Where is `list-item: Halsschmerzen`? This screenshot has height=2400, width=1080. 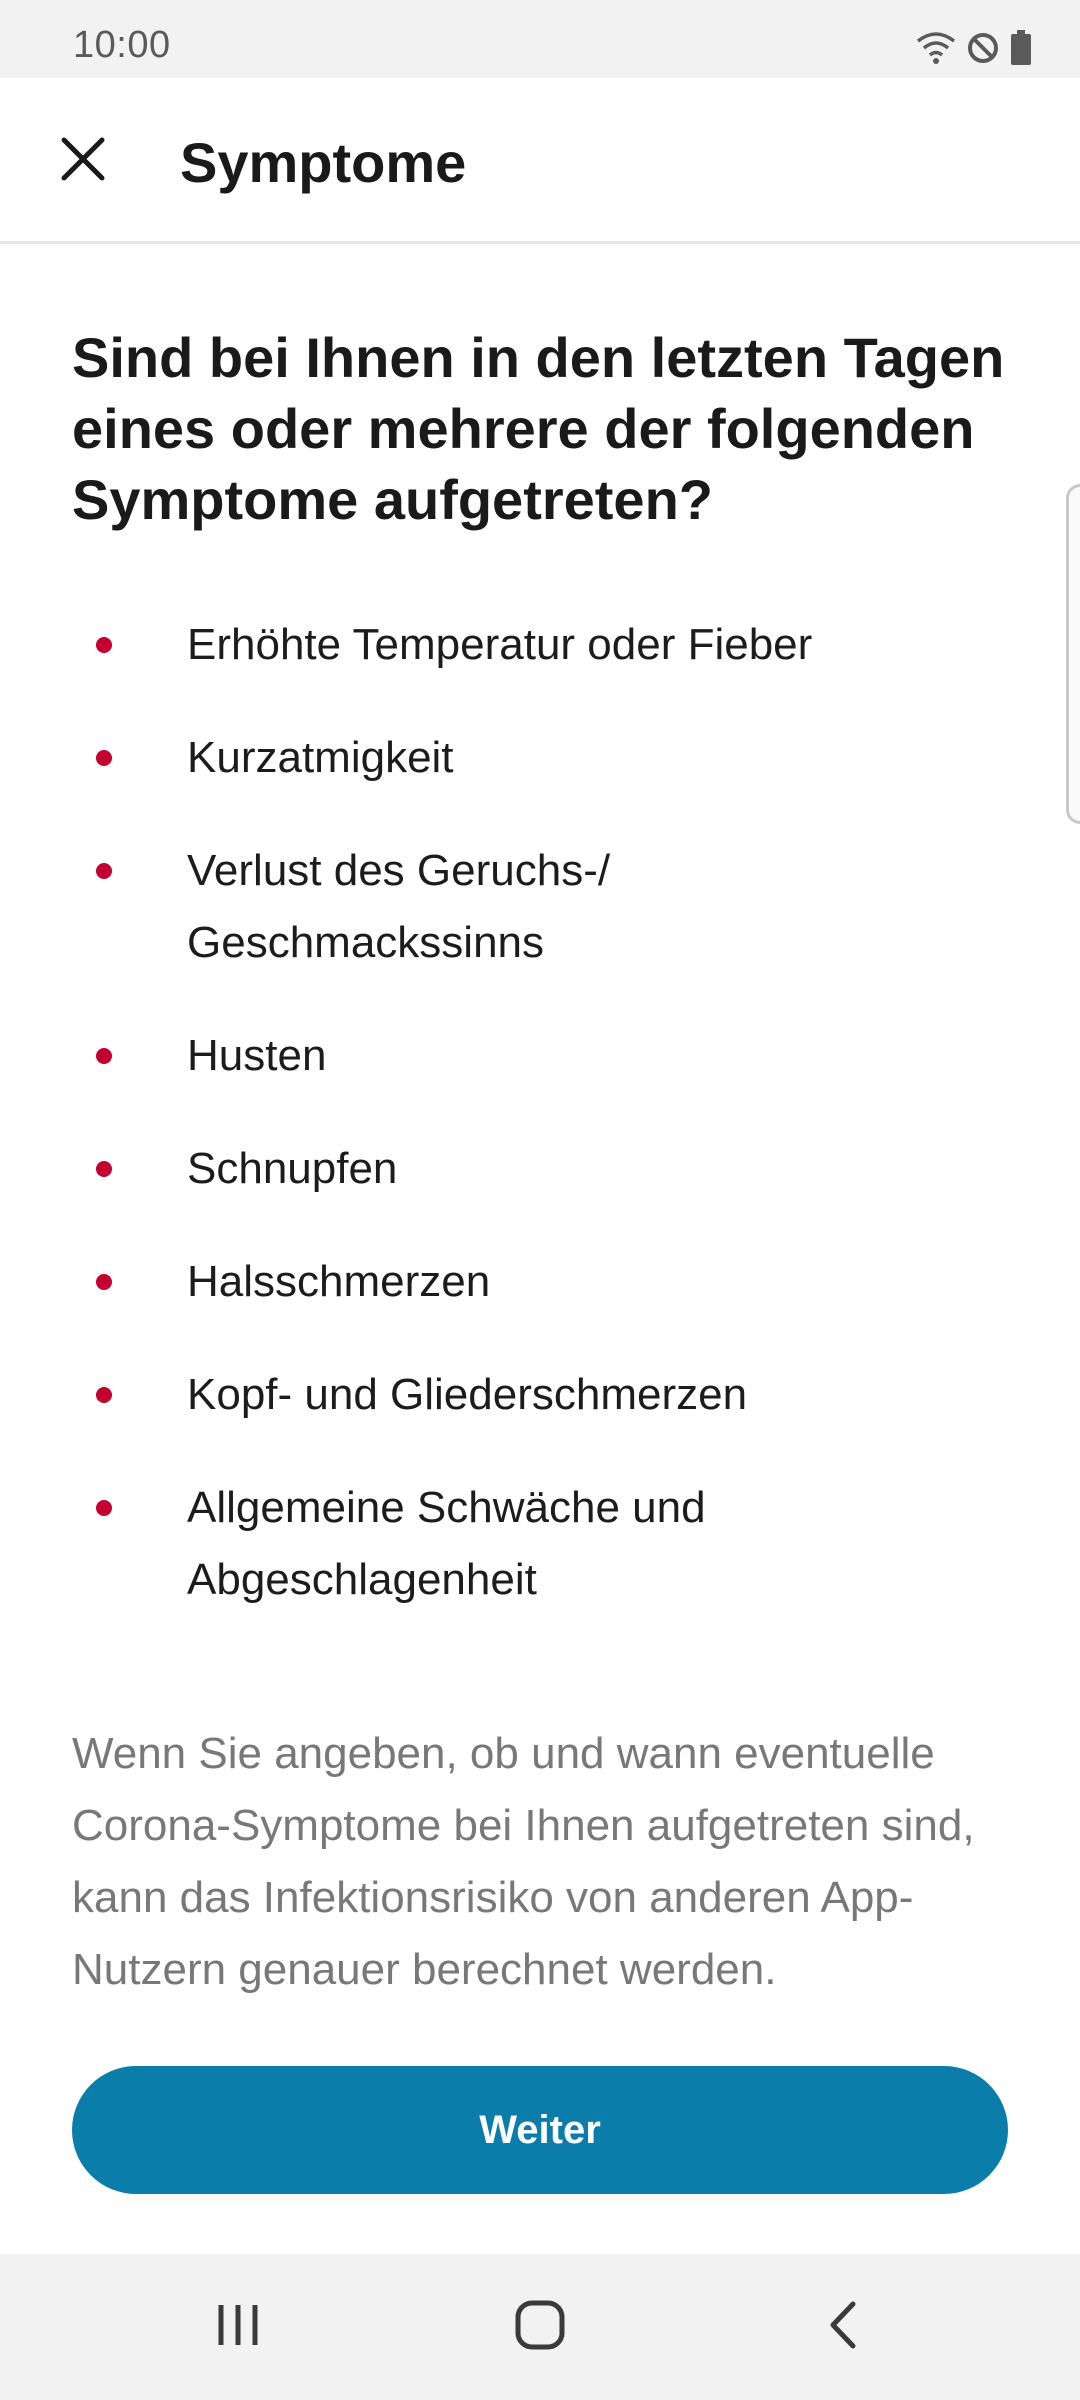 list-item: Halsschmerzen is located at coordinates (542, 1282).